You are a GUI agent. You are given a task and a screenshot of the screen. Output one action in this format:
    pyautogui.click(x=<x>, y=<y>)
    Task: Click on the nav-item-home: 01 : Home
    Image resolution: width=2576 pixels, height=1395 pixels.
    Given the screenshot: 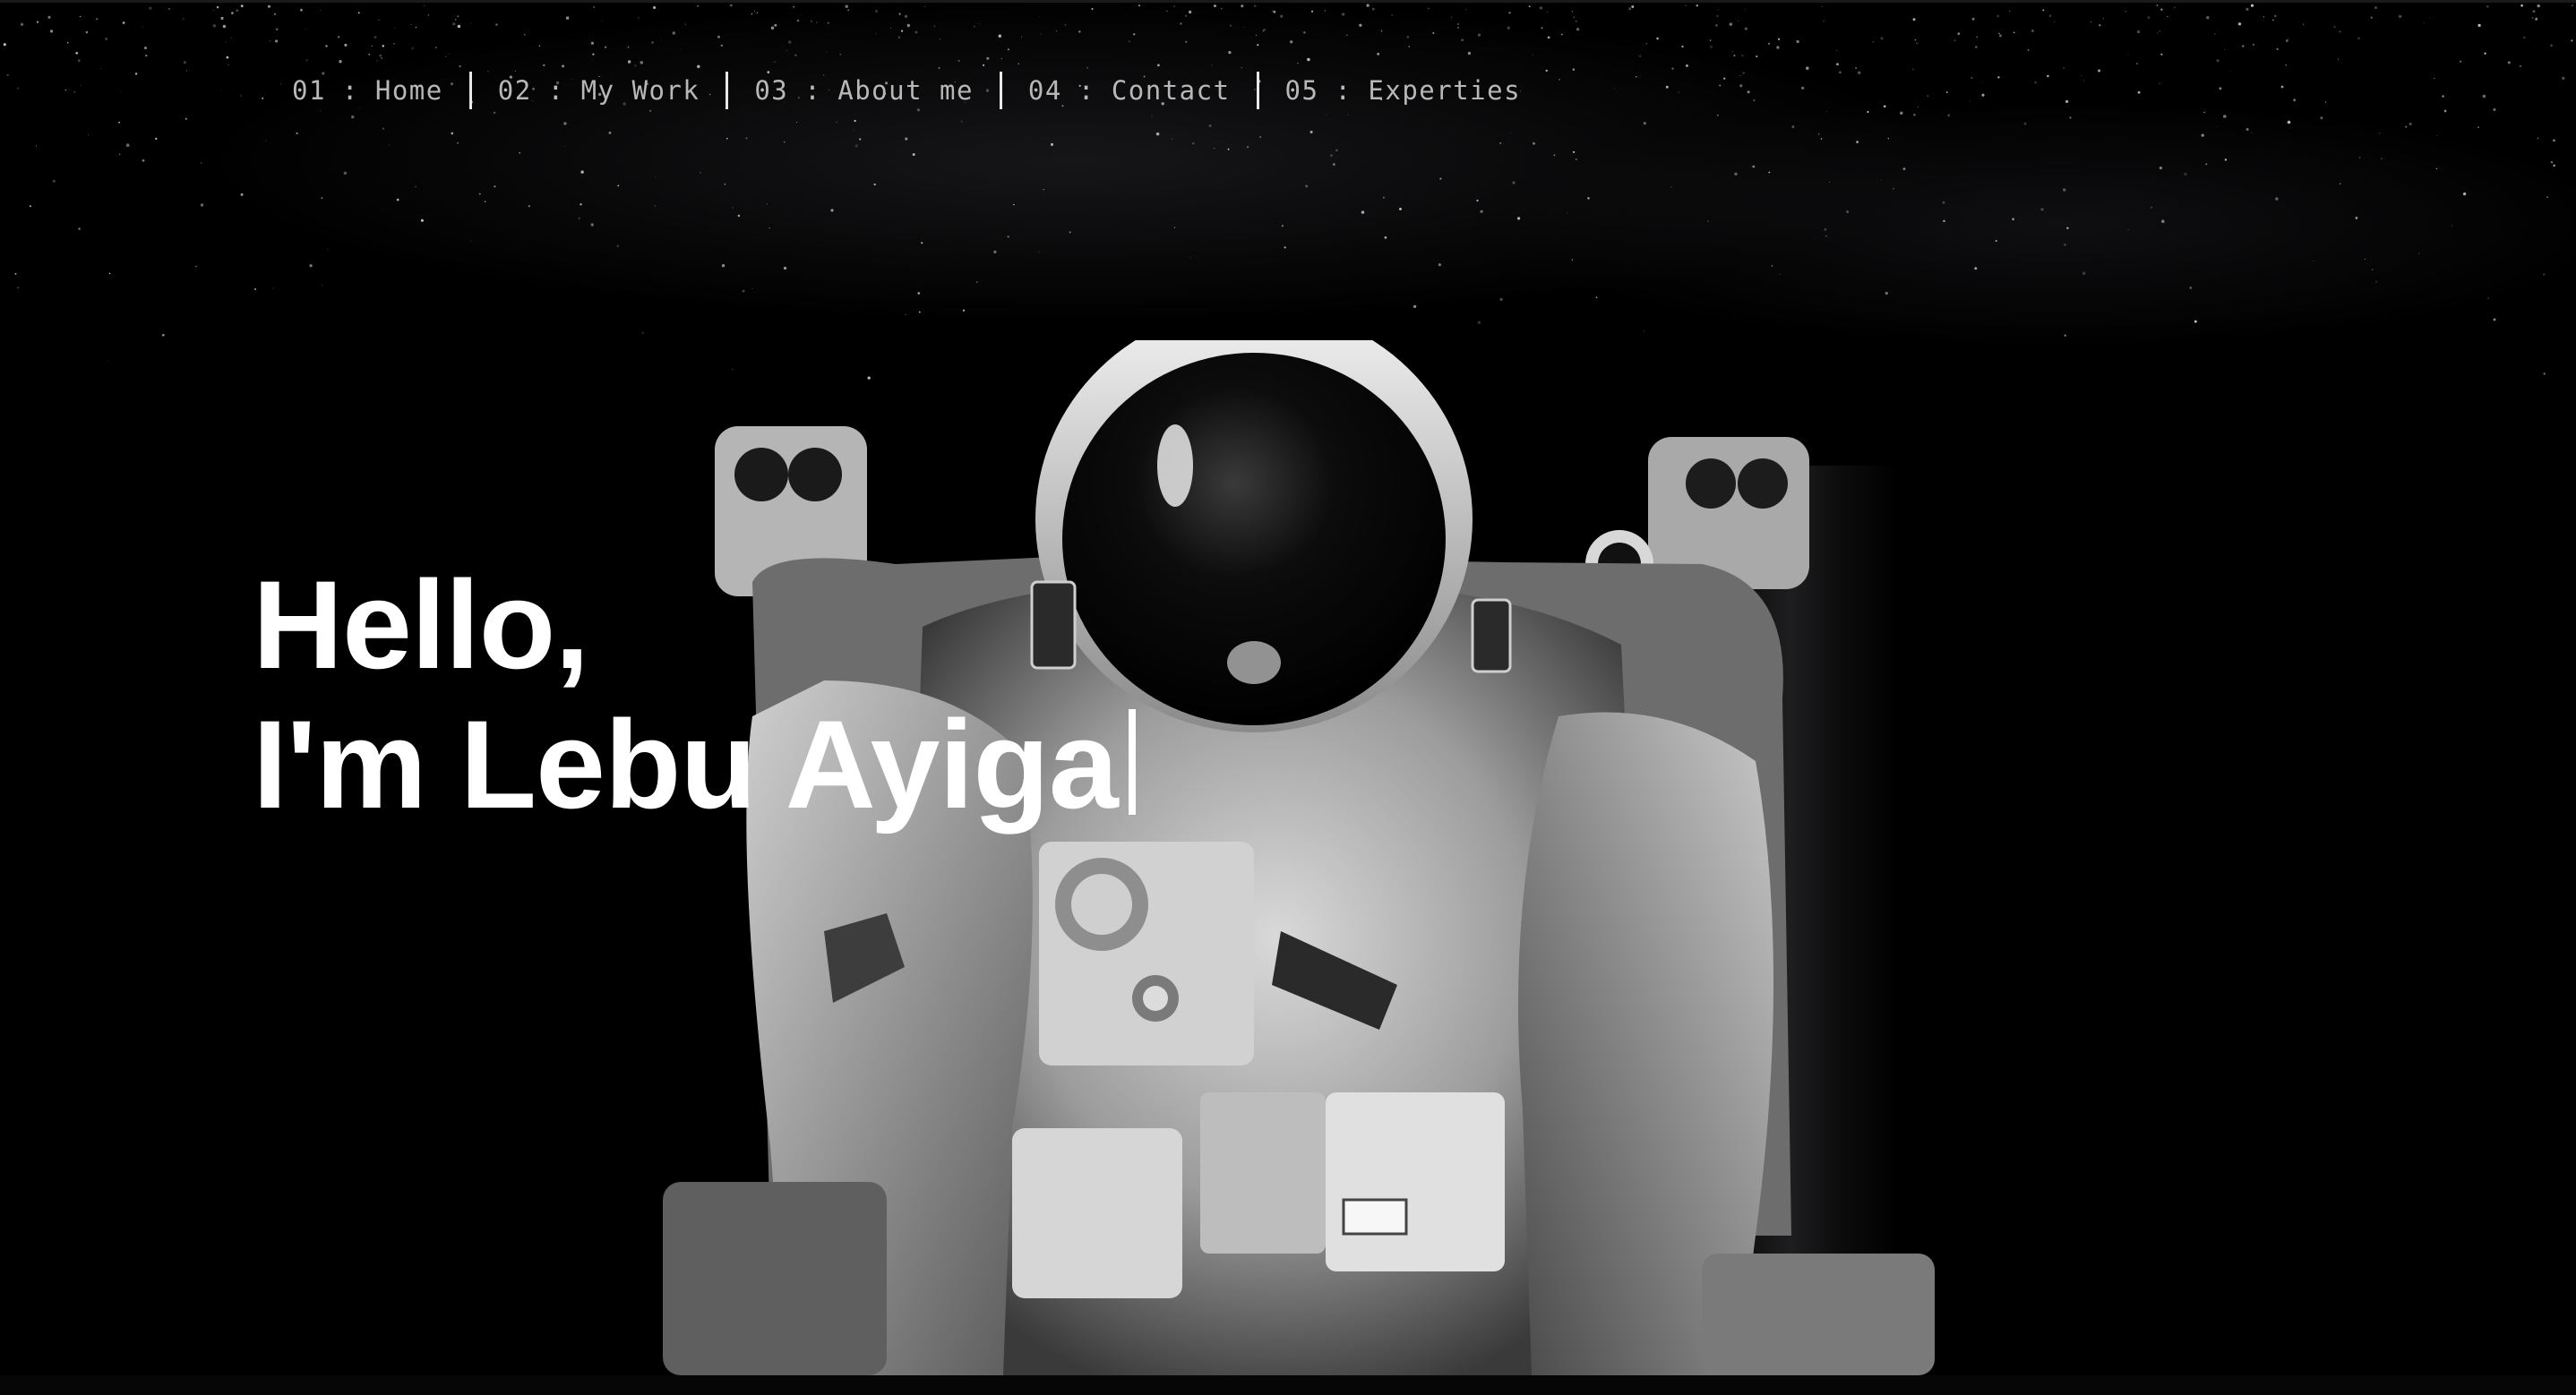 What is the action you would take?
    pyautogui.click(x=367, y=90)
    